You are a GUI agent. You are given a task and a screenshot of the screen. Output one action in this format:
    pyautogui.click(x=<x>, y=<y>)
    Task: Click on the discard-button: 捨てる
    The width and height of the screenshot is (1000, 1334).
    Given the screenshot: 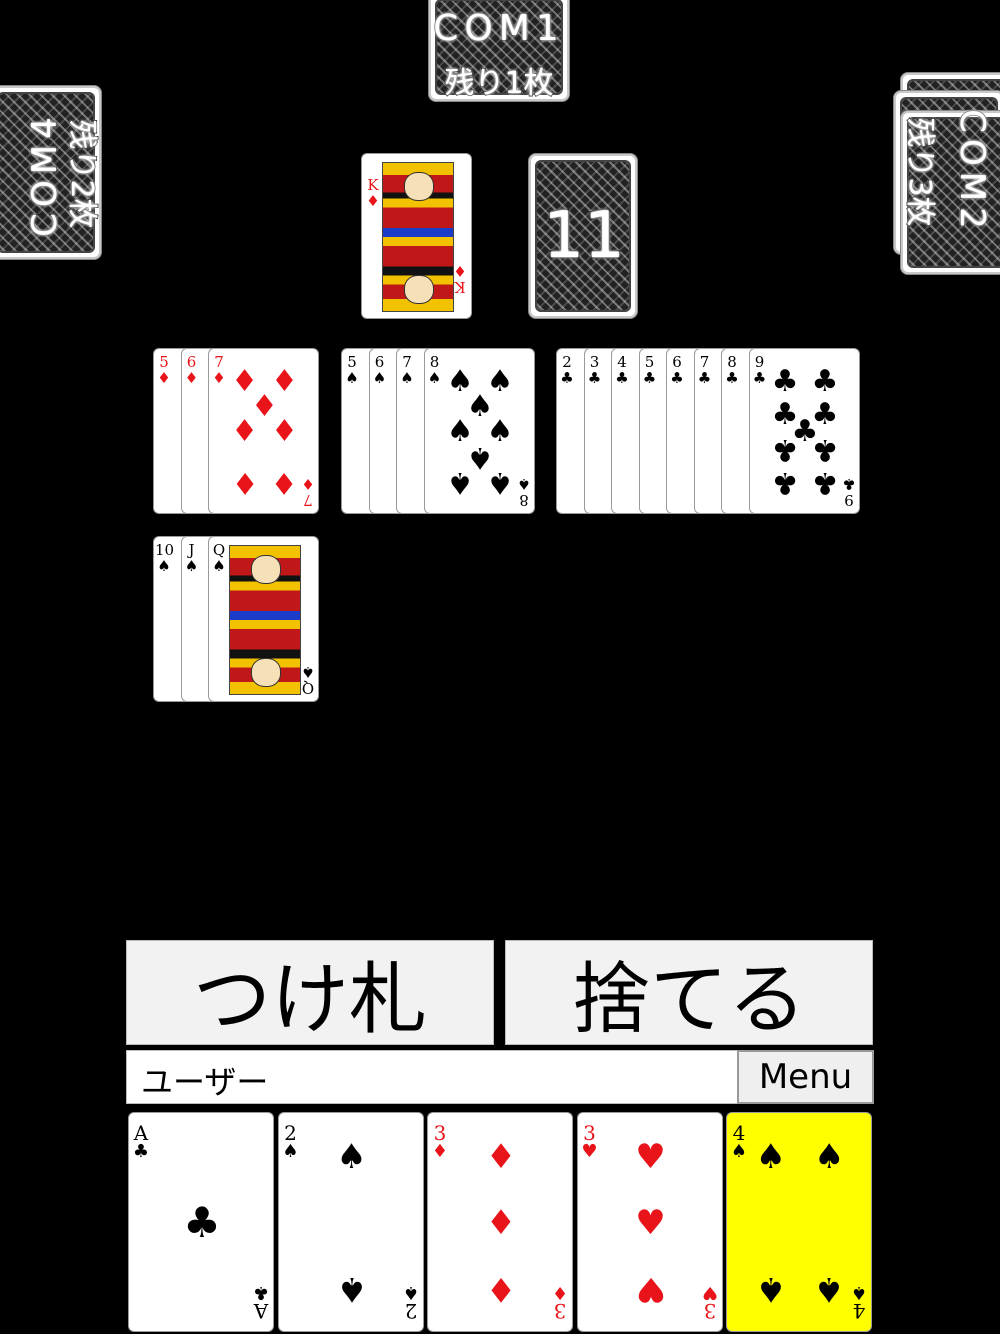 What is the action you would take?
    pyautogui.click(x=689, y=992)
    